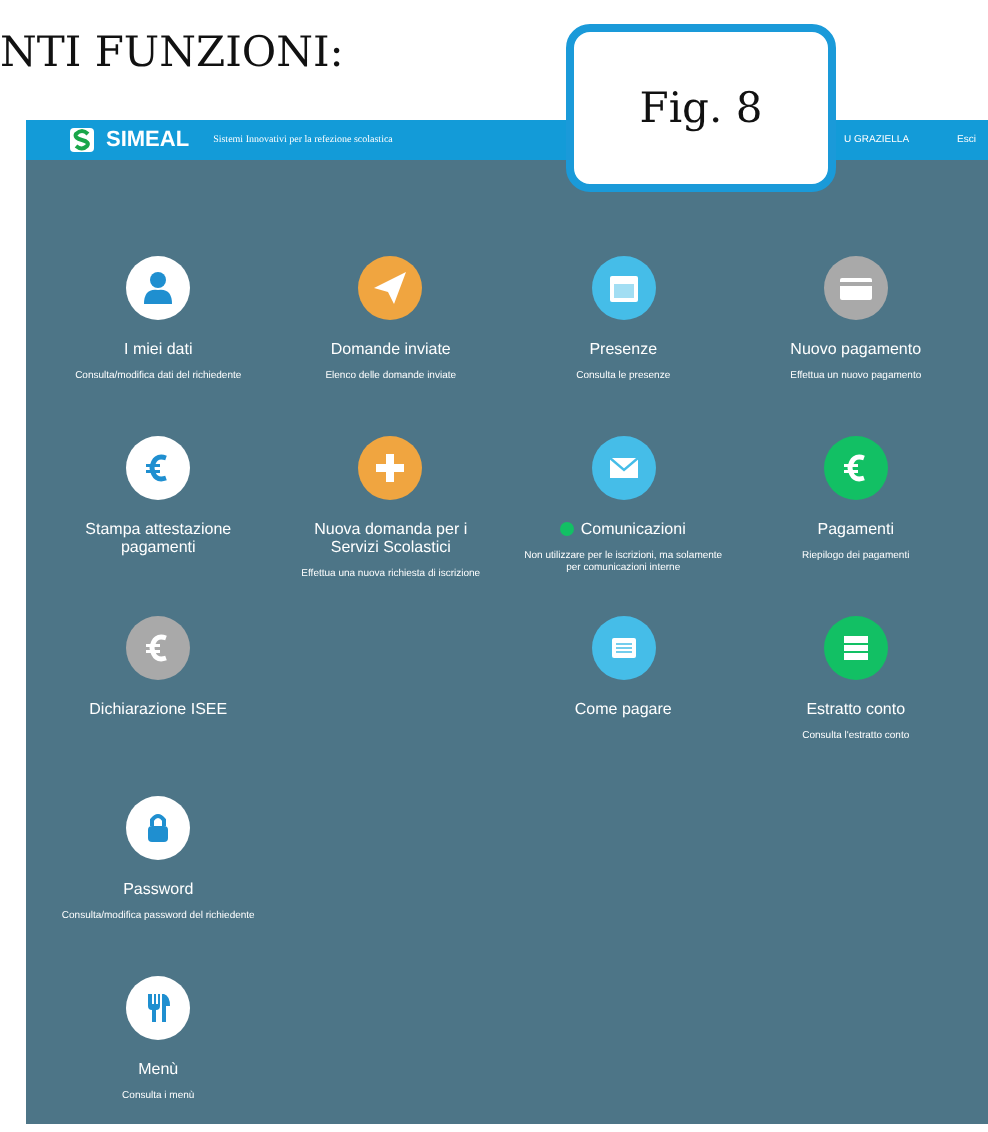  I want to click on document-heading: NTI FUNZIONI:, so click(173, 53).